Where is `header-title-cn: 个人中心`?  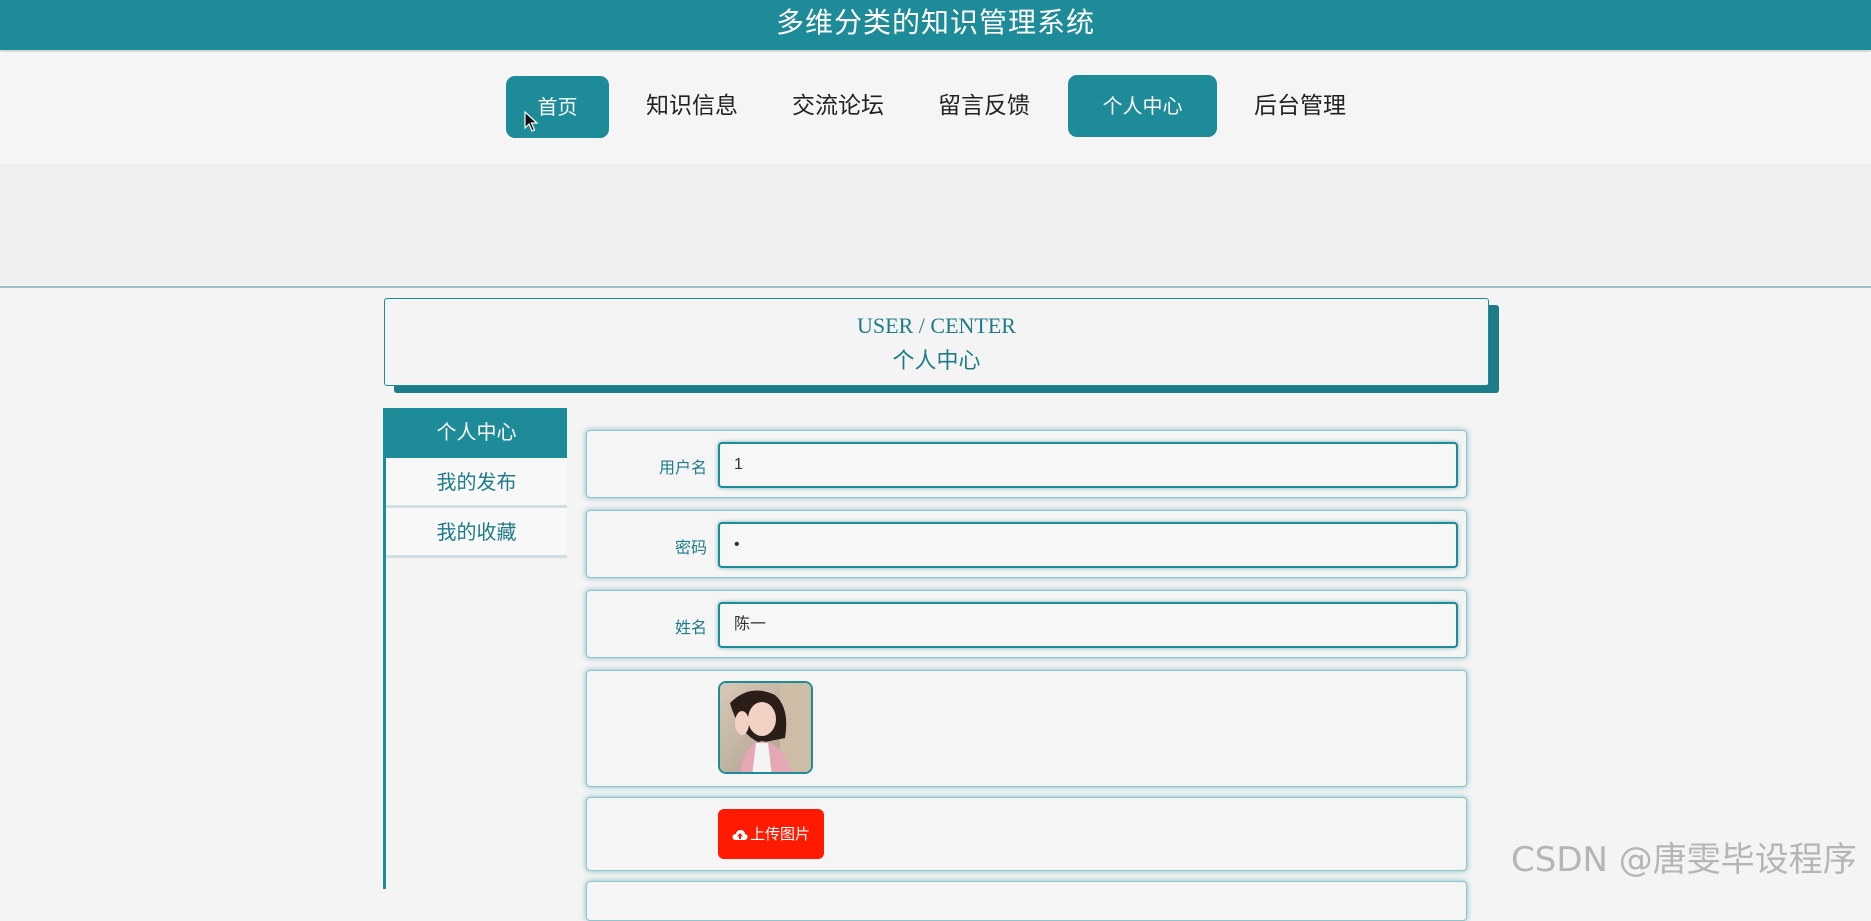
header-title-cn: 个人中心 is located at coordinates (936, 360).